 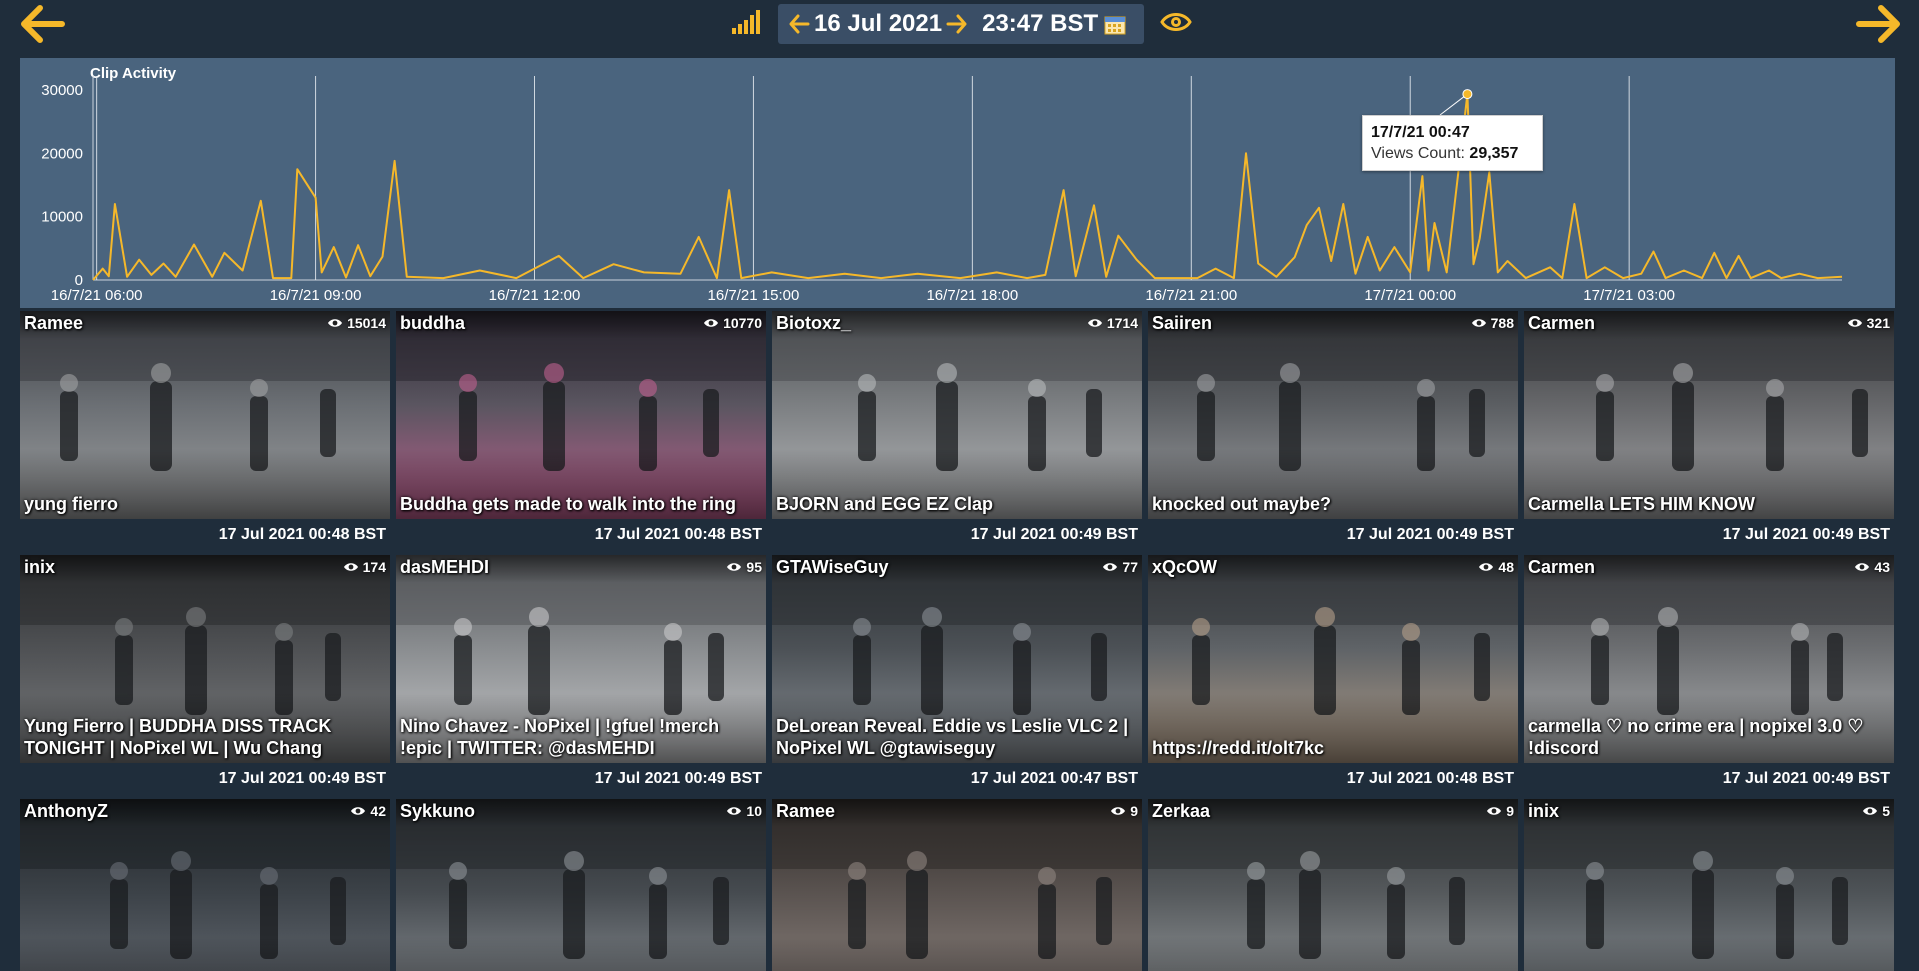 What do you see at coordinates (368, 811) in the screenshot?
I see `view-count: 42` at bounding box center [368, 811].